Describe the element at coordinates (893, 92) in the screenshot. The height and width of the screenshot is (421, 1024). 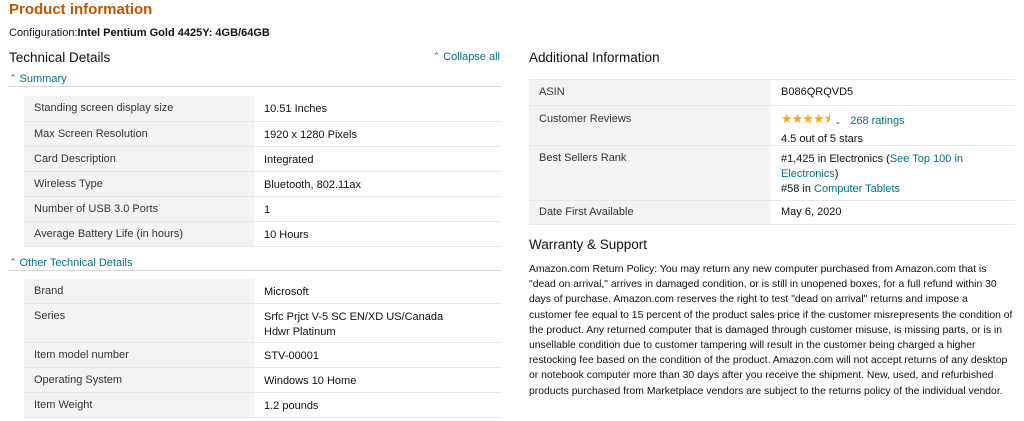
I see `asin-value: B086QRQVD5` at that location.